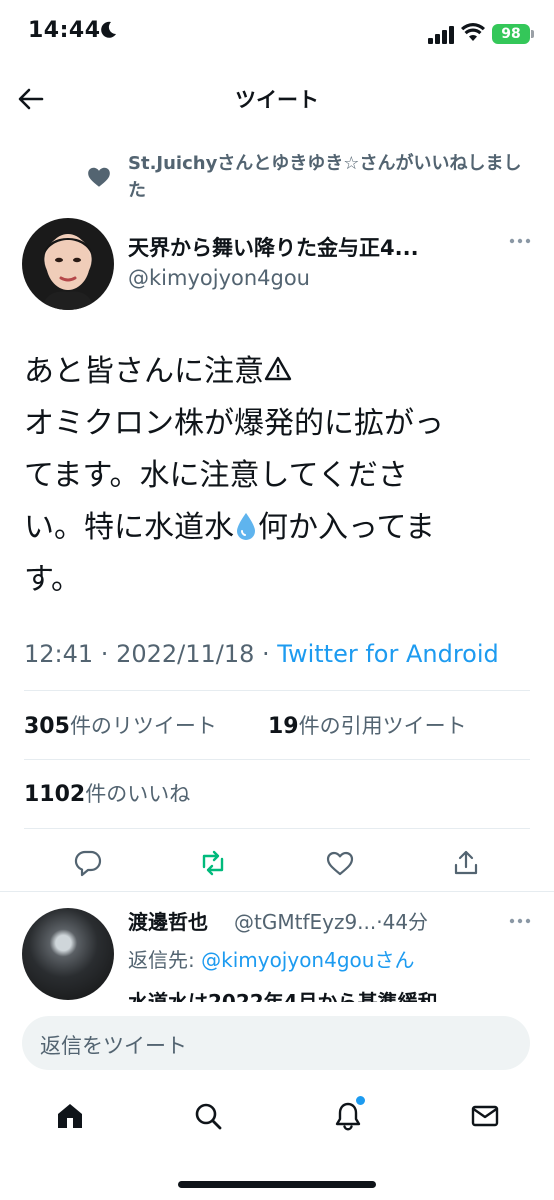  What do you see at coordinates (185, 654) in the screenshot?
I see `tweet-date: 2022/11/18` at bounding box center [185, 654].